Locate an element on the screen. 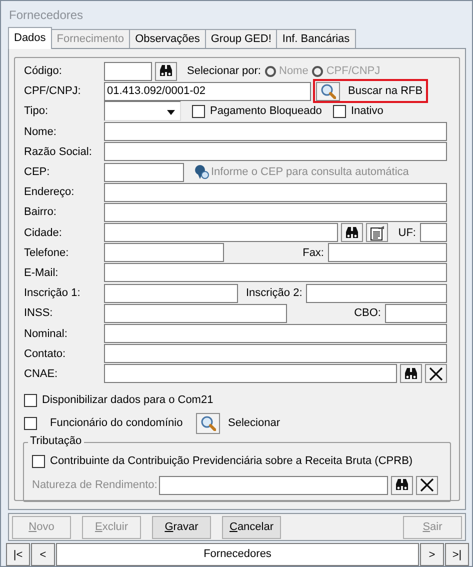  field-label: UF: is located at coordinates (407, 232).